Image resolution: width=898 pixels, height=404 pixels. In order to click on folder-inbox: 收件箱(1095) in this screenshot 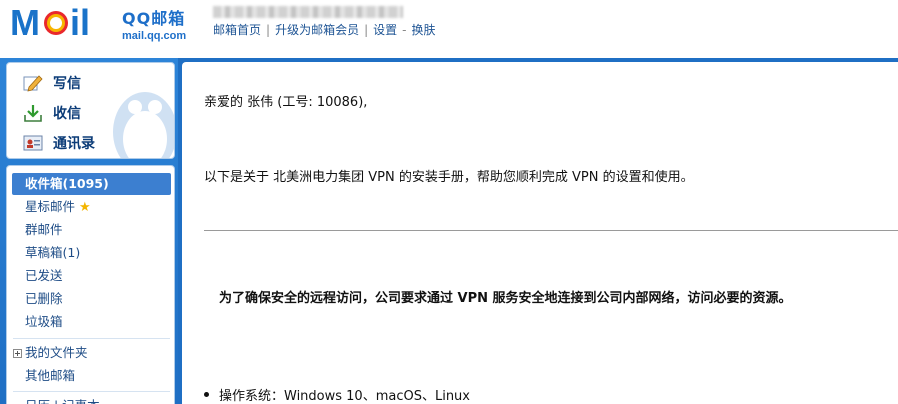, I will do `click(91, 184)`.